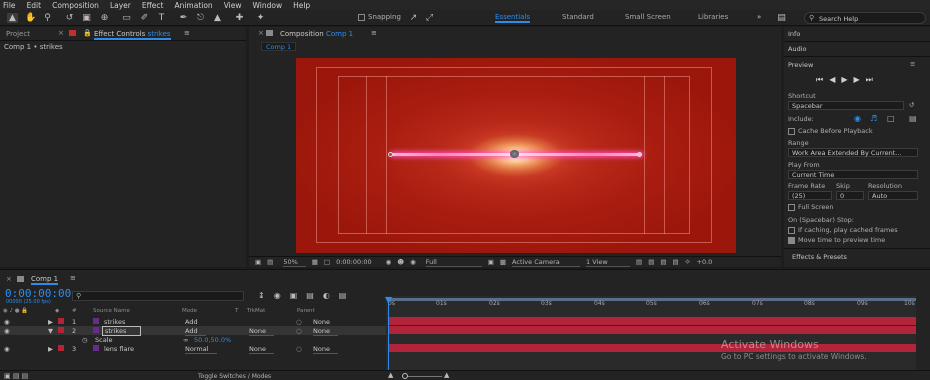 The image size is (930, 380). Describe the element at coordinates (850, 195) in the screenshot. I see `skip-dropdown: 0` at that location.